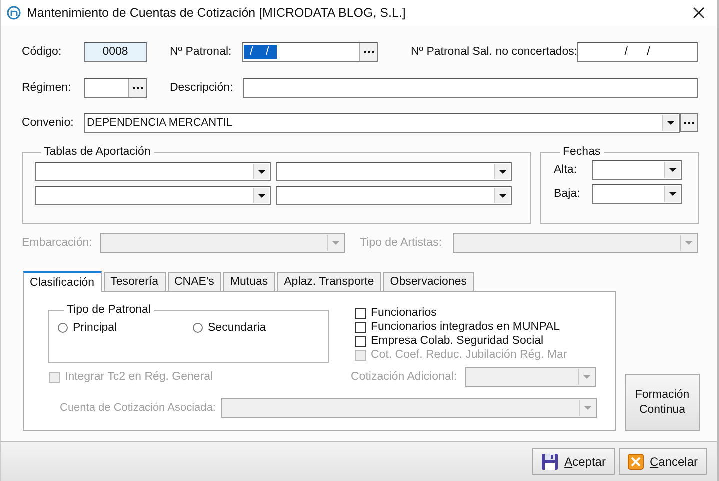 Image resolution: width=719 pixels, height=481 pixels. I want to click on checkbox-option: Funcionarios, so click(461, 313).